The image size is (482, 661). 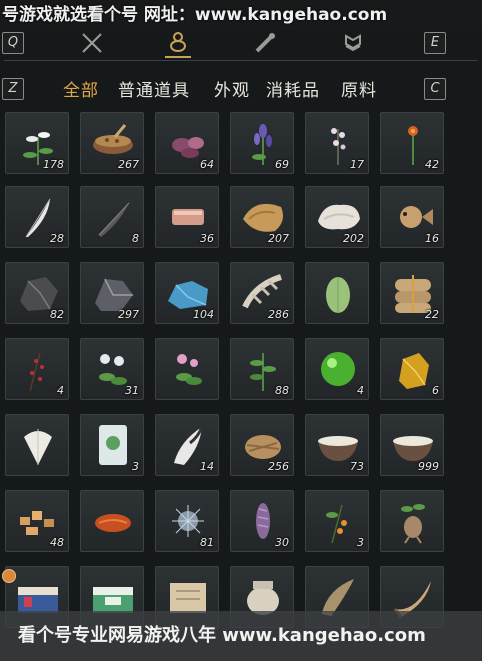 I want to click on item-count: 267, so click(x=128, y=164).